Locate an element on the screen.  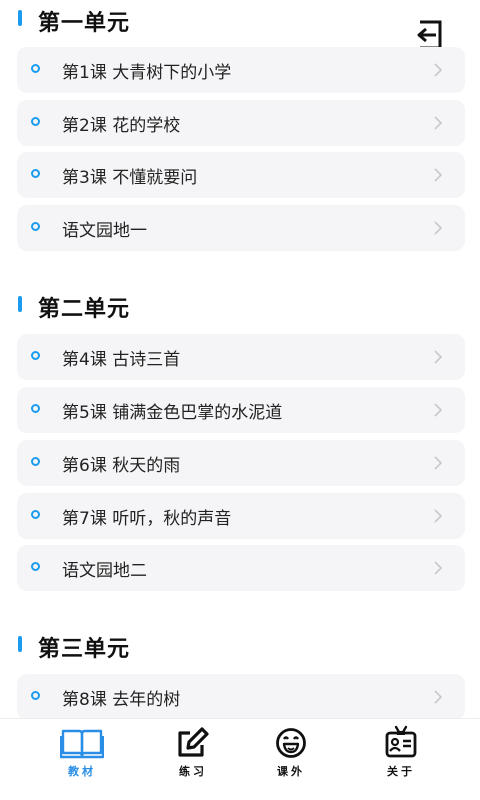
tab-label: 练习 is located at coordinates (193, 771).